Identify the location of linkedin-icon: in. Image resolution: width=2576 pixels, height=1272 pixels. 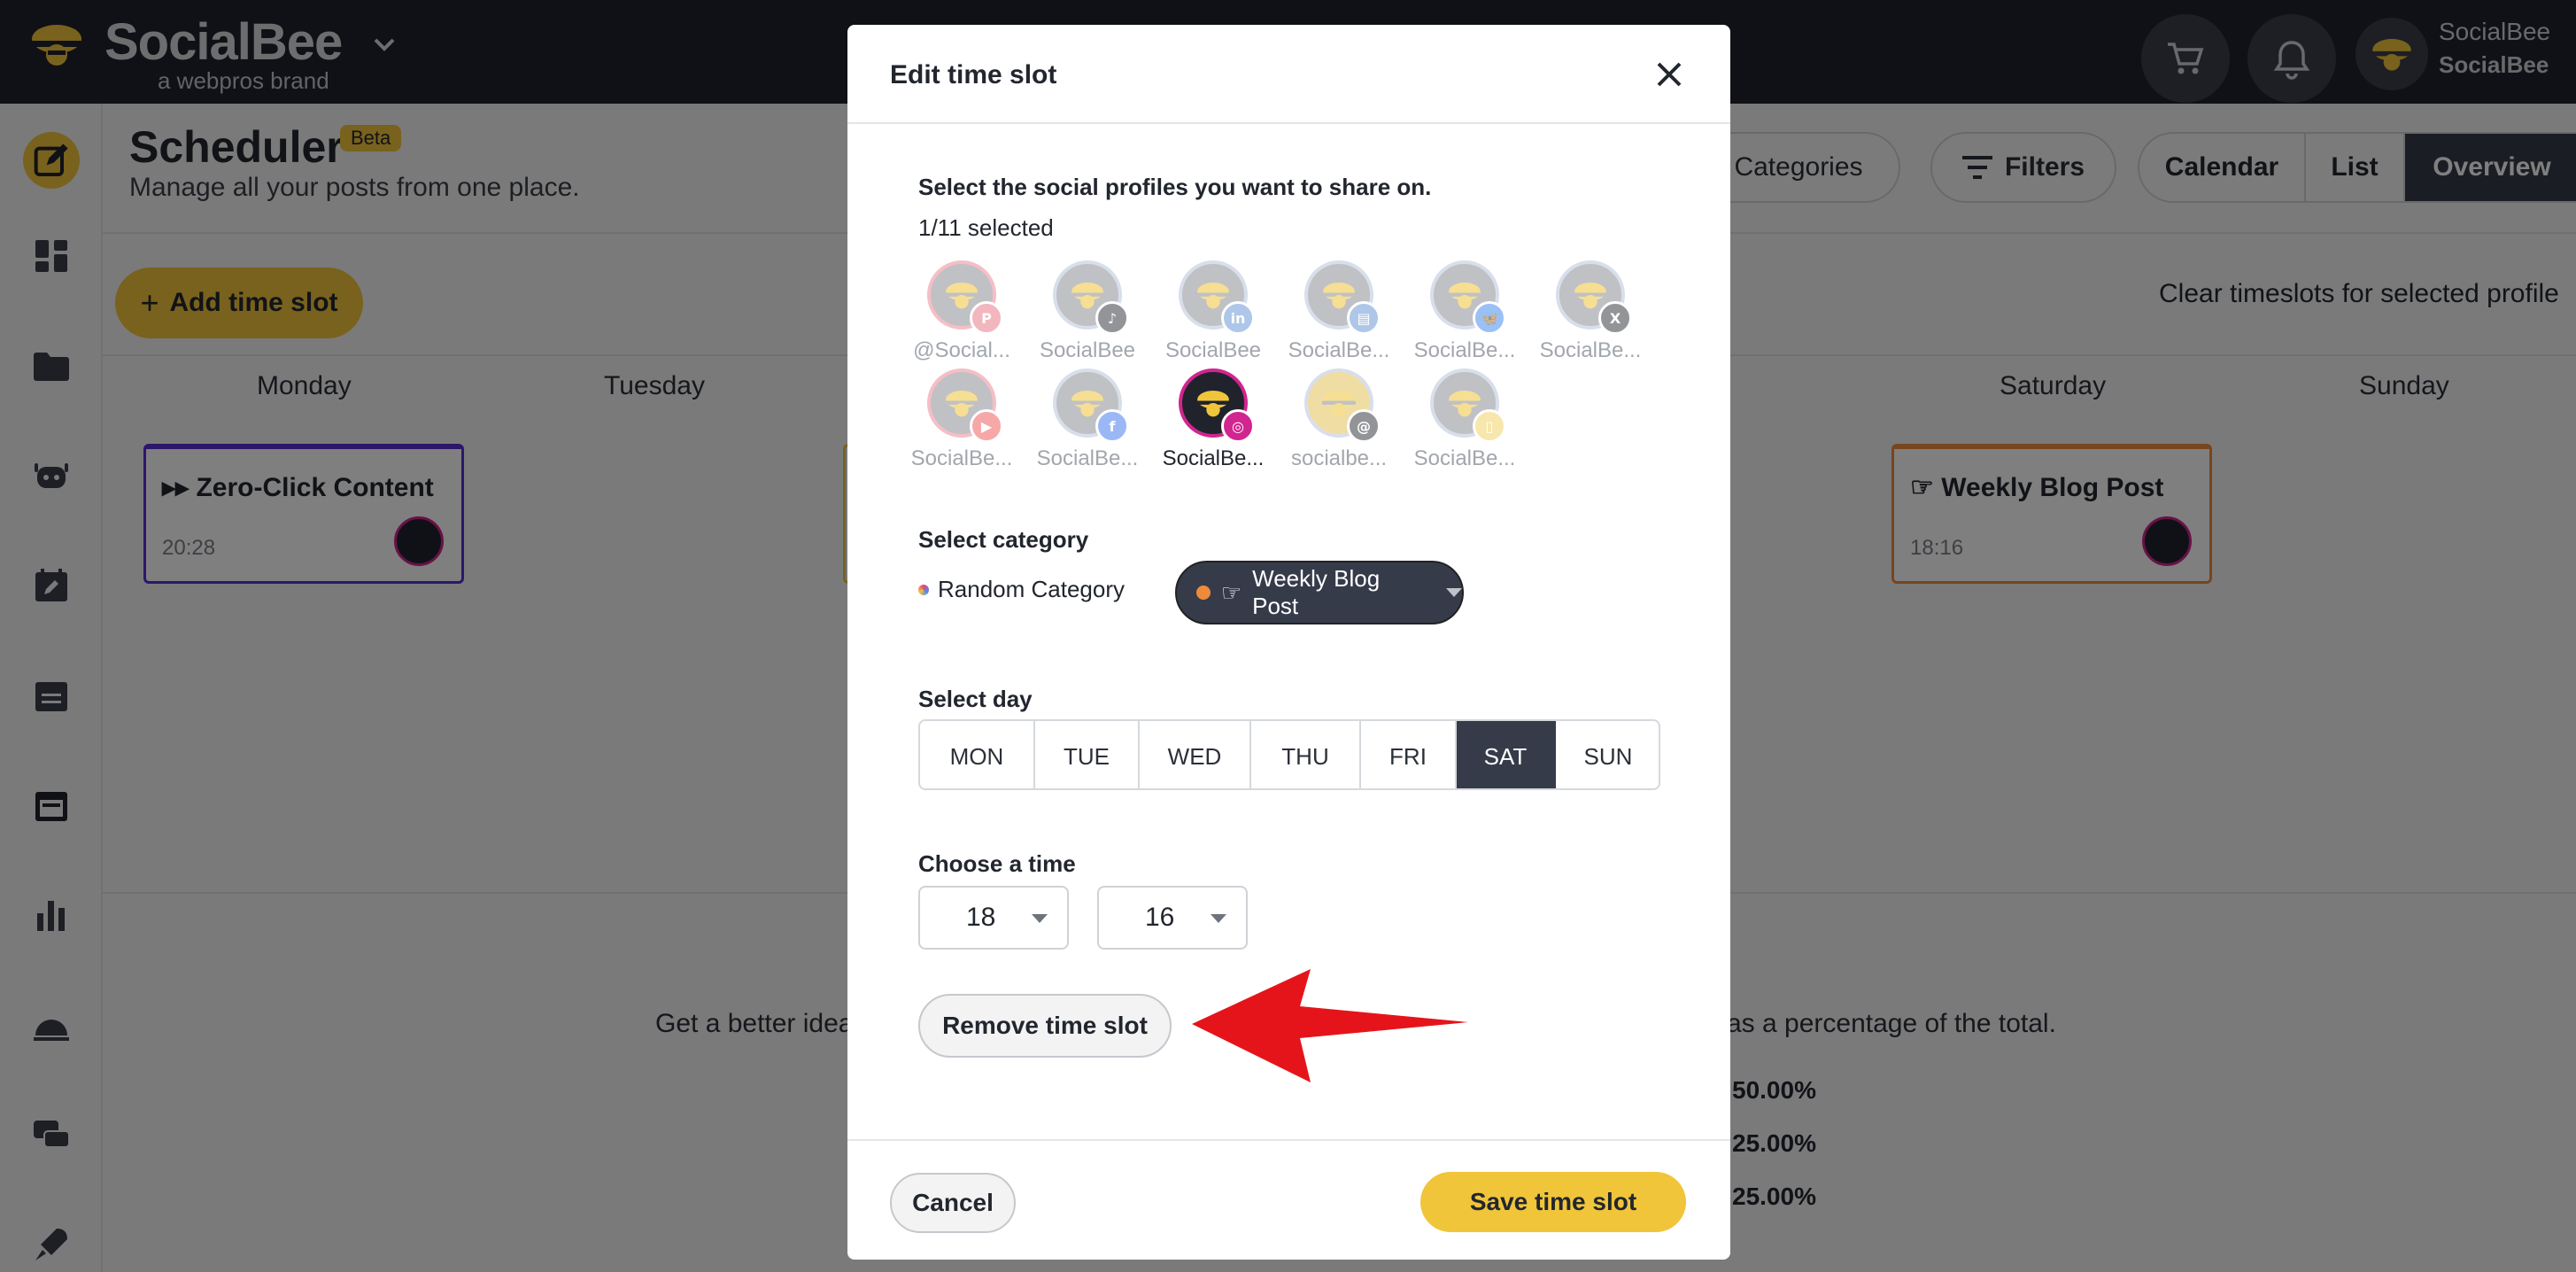
(1238, 318).